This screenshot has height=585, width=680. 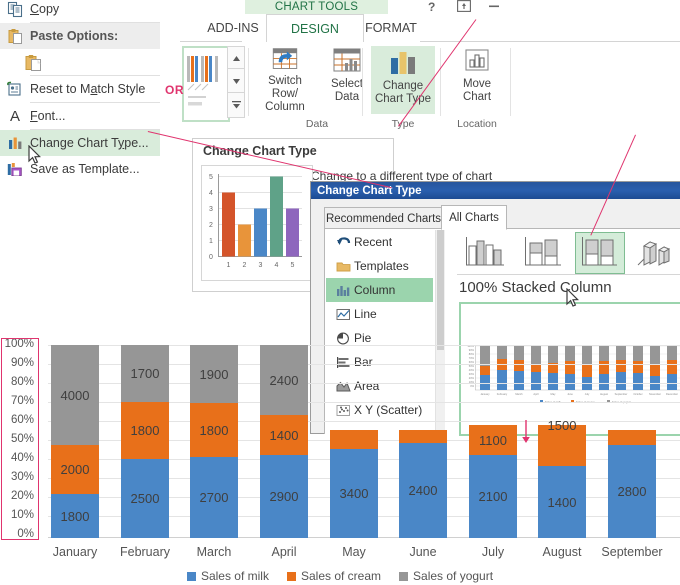 I want to click on tab-label: DESIGN, so click(x=315, y=29).